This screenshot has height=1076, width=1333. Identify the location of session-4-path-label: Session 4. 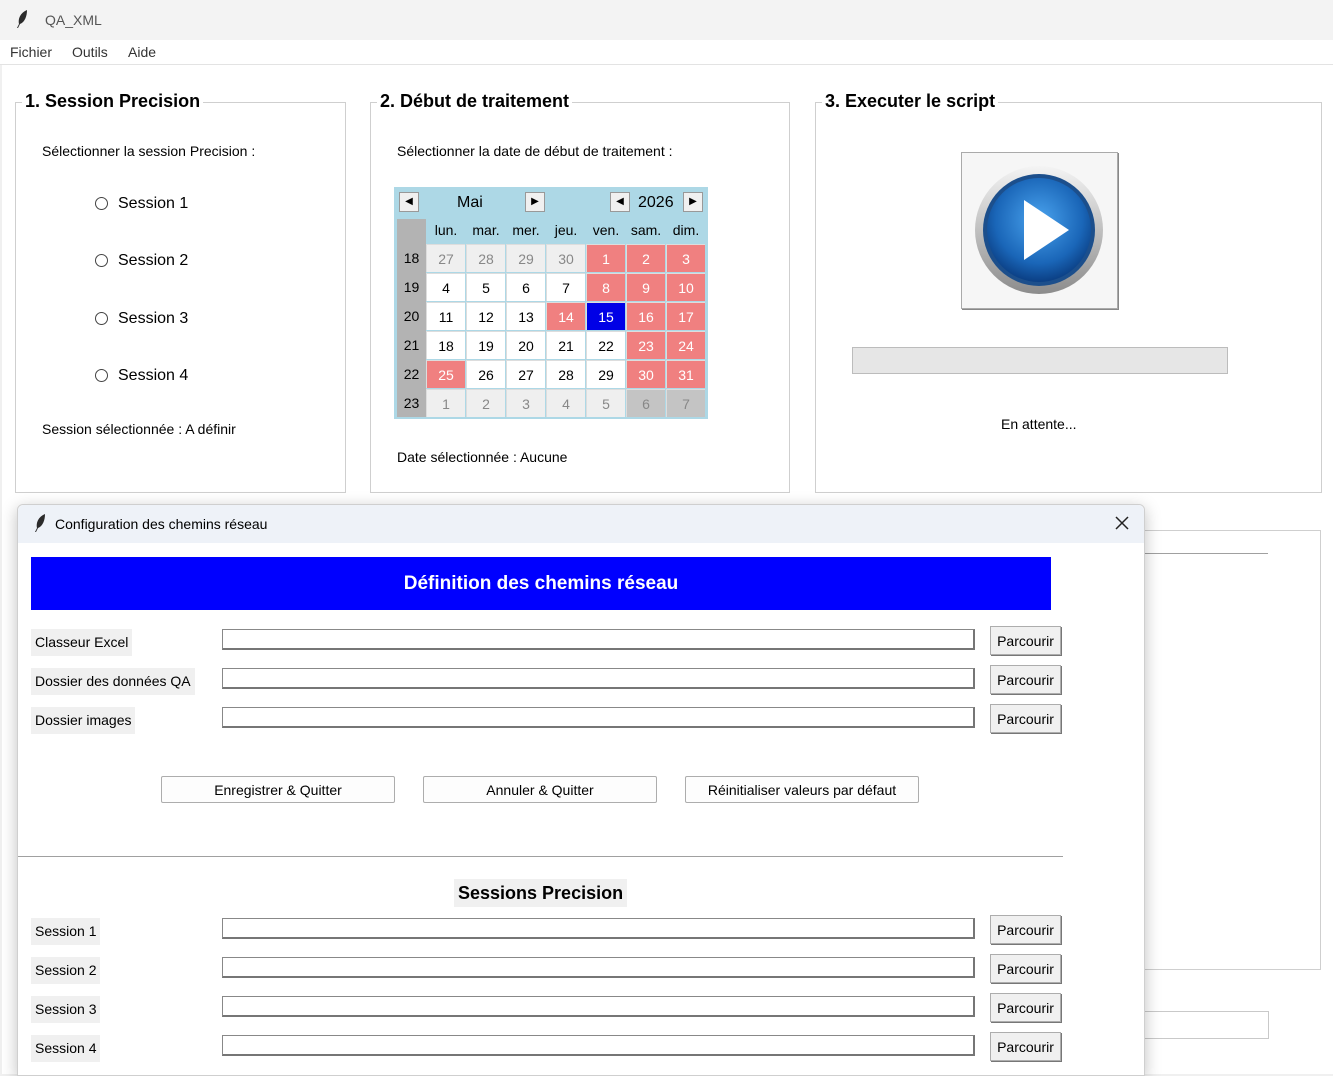
(66, 1048).